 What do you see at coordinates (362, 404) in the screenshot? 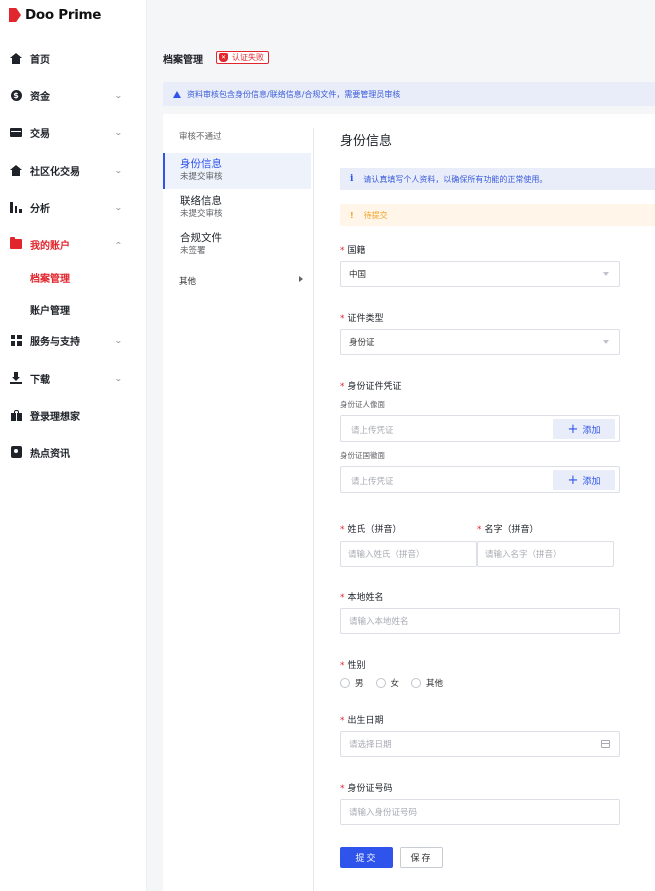
I see `id-front-label: 身份证人像面` at bounding box center [362, 404].